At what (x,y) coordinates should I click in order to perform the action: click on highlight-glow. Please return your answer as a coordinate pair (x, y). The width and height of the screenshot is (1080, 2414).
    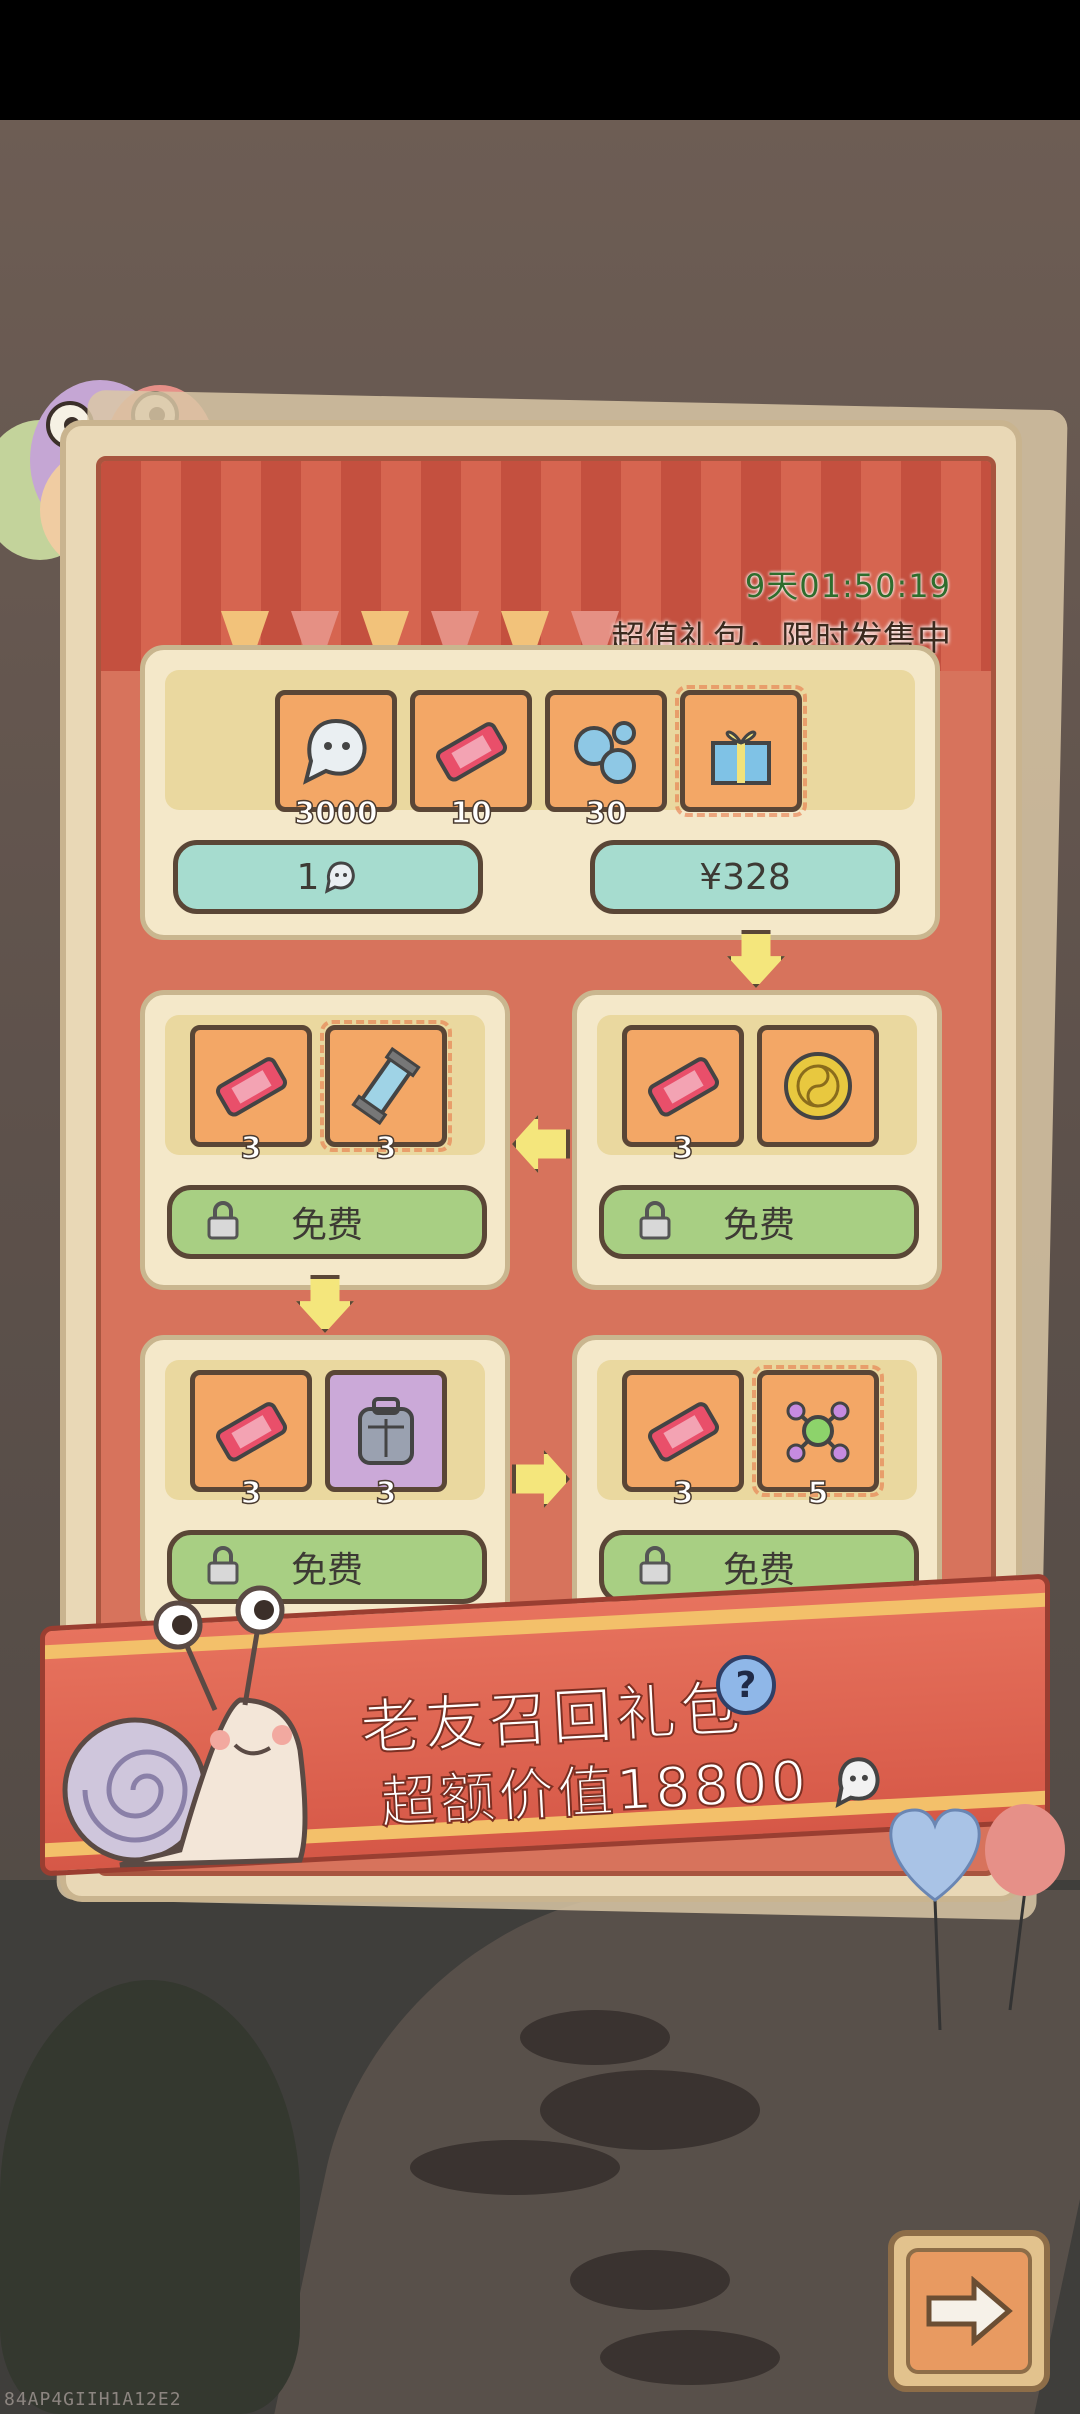
    Looking at the image, I should click on (741, 751).